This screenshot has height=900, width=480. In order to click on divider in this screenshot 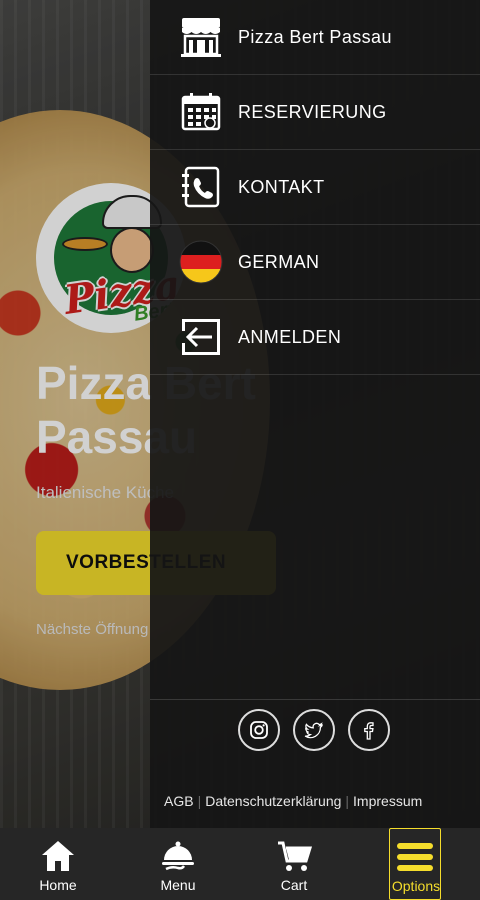, I will do `click(315, 699)`.